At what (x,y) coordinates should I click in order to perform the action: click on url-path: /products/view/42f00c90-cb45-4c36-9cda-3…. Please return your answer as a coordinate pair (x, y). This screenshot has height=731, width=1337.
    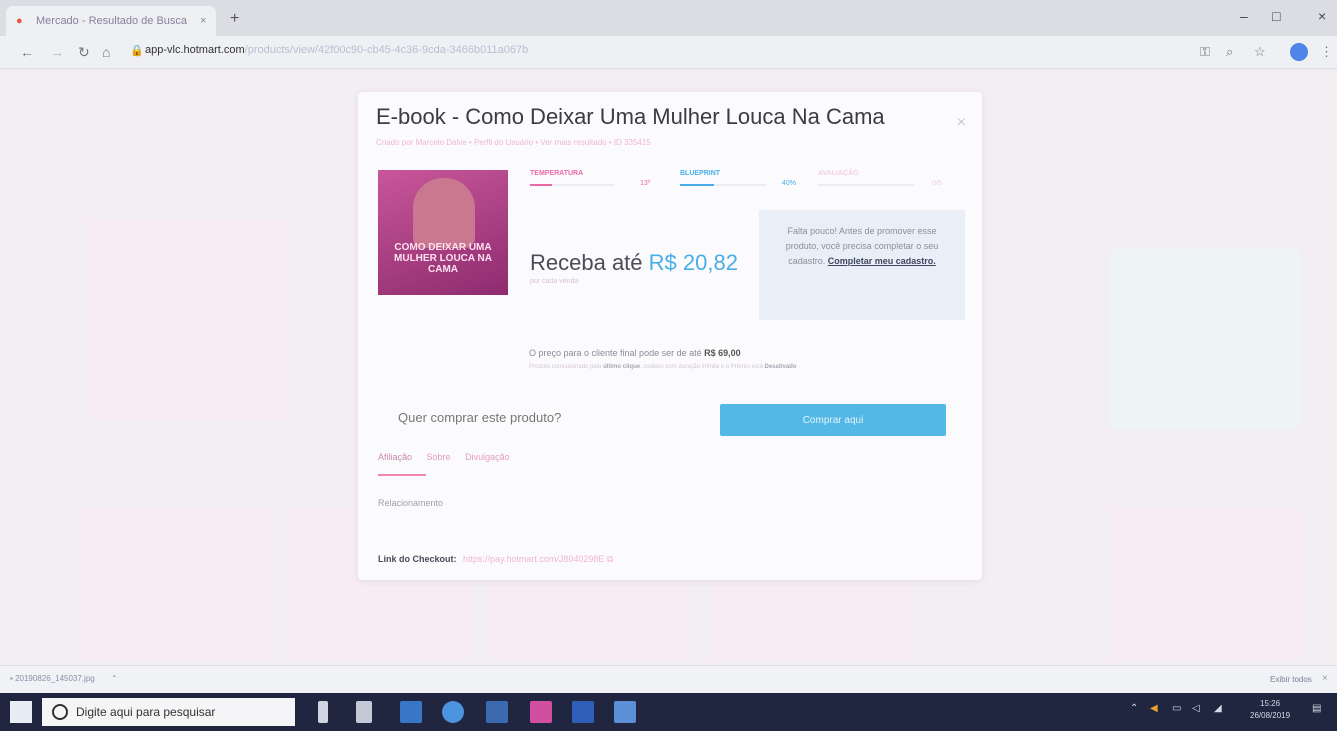
    Looking at the image, I should click on (386, 50).